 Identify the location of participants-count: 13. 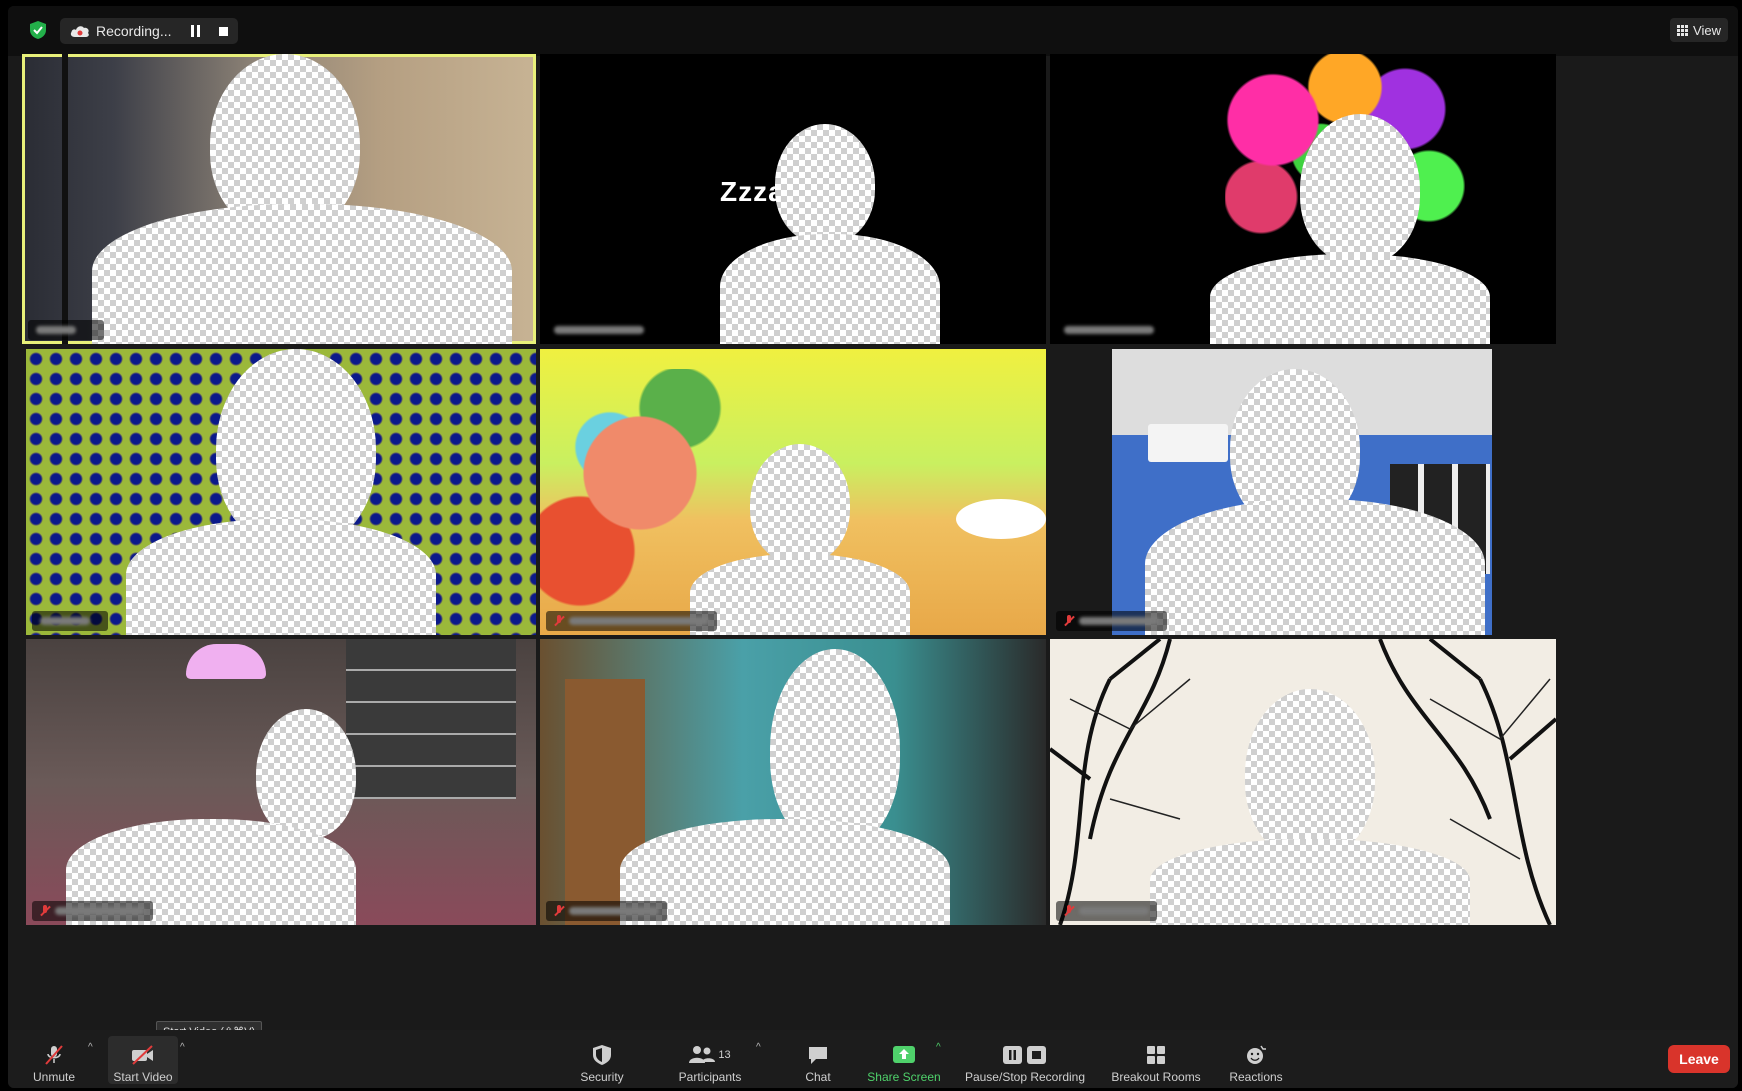
(724, 1055).